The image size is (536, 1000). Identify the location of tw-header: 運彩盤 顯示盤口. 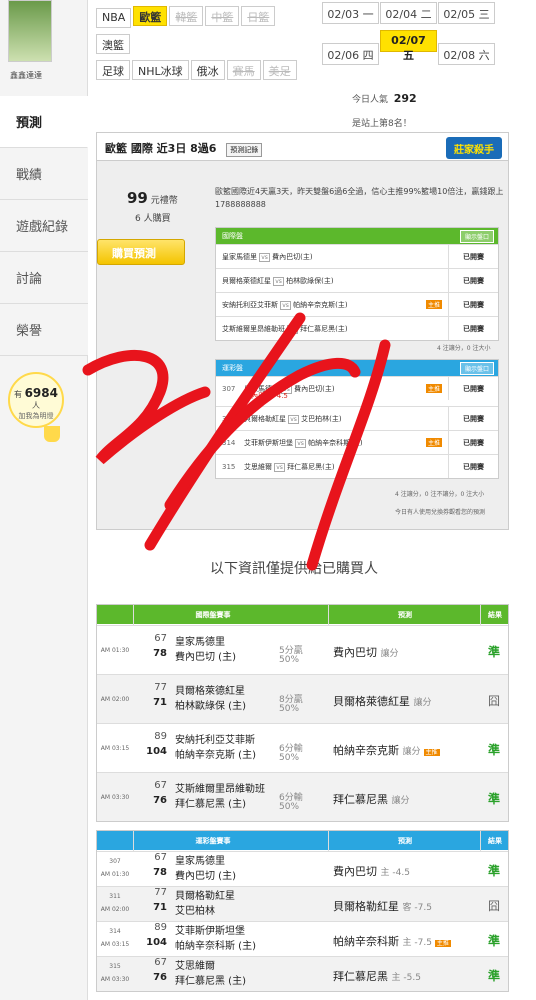
(357, 368).